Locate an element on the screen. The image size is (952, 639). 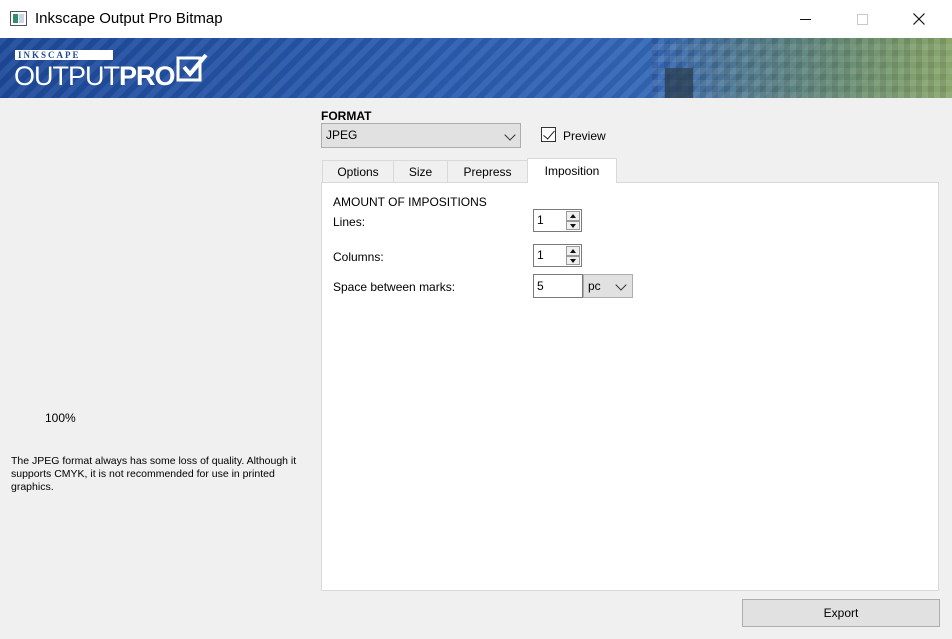
space-between-marks-input: 5 is located at coordinates (558, 286).